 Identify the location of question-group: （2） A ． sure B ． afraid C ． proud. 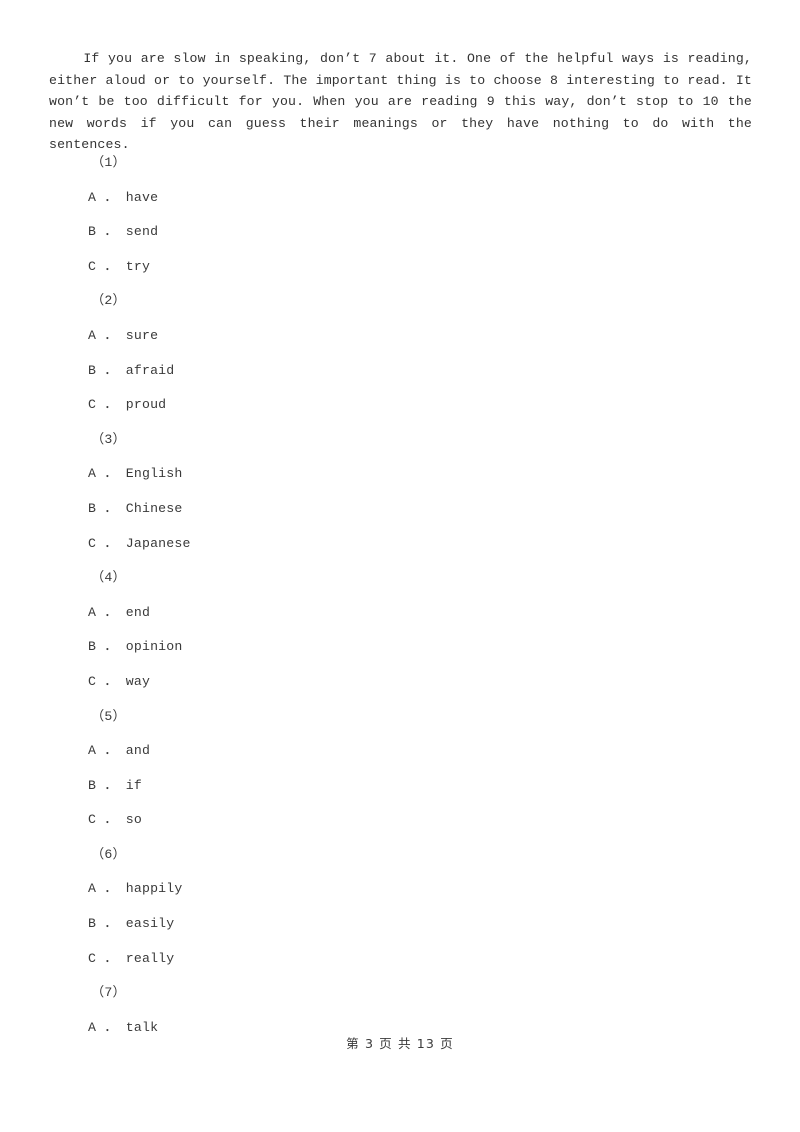
(400, 353).